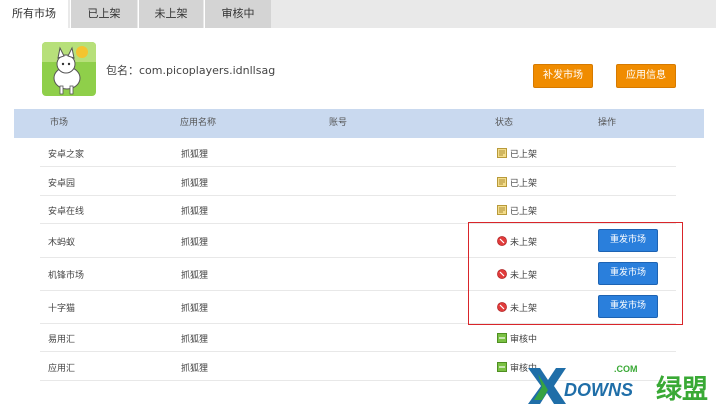  I want to click on market-cell: 应用汇, so click(62, 369).